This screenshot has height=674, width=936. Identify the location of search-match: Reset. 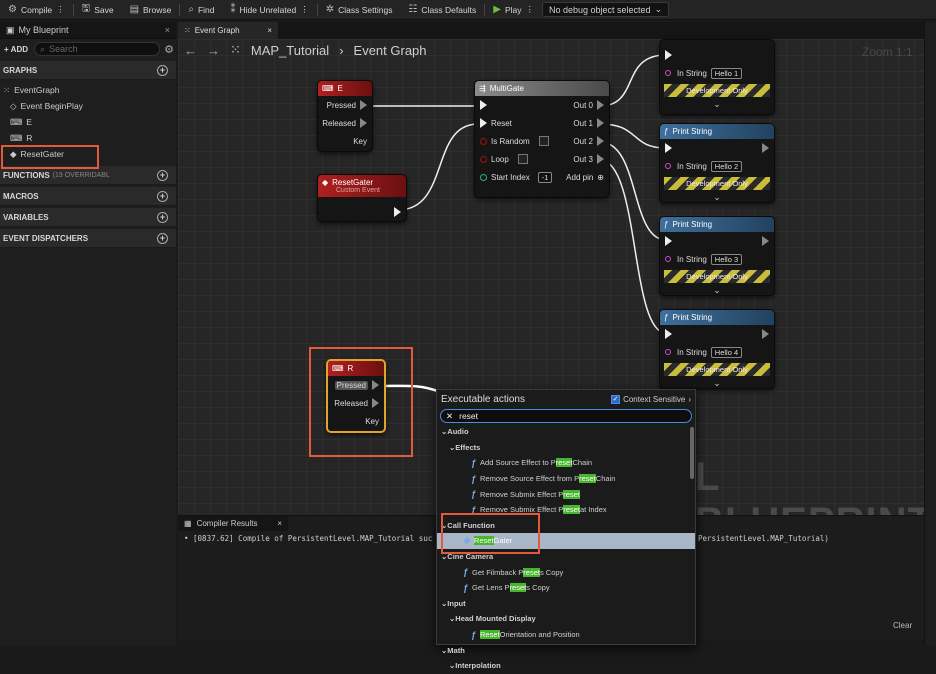
(490, 635).